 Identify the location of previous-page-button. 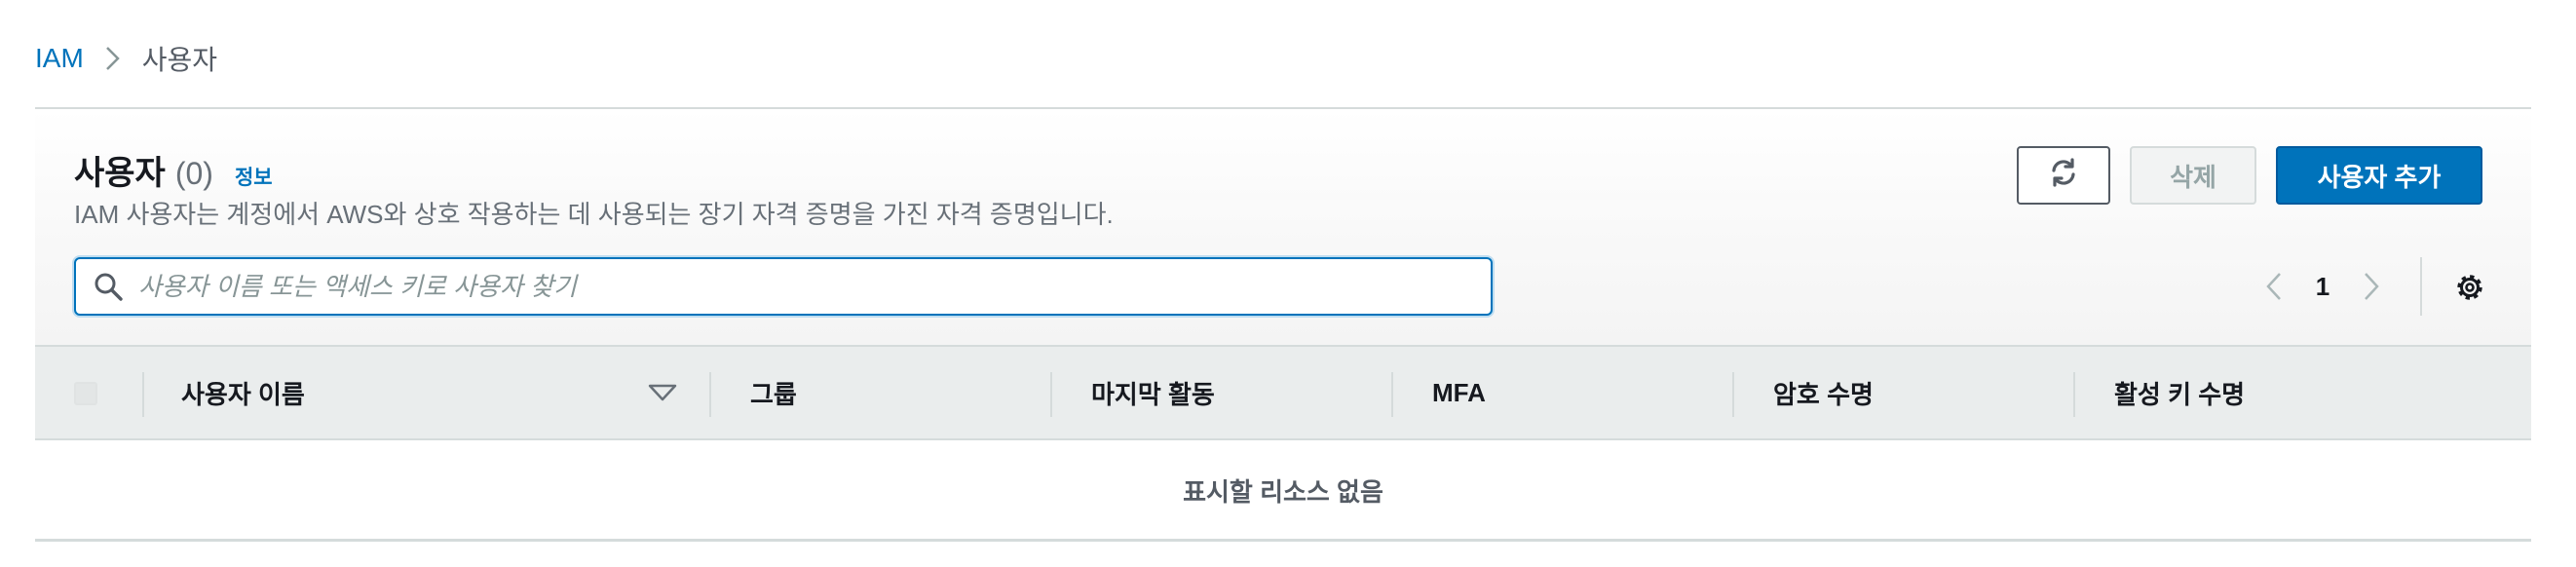
(2273, 287).